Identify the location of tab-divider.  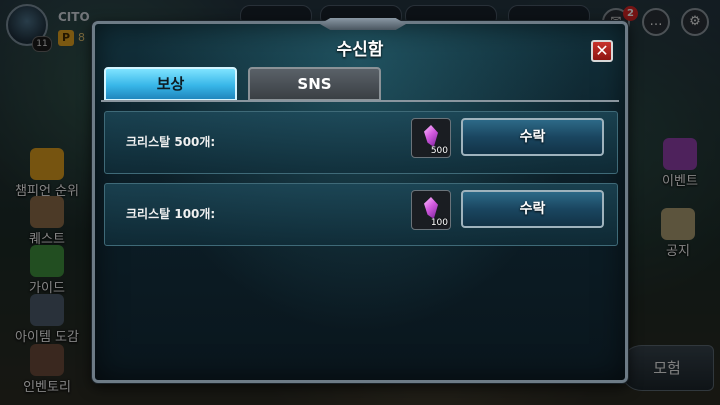
(360, 101).